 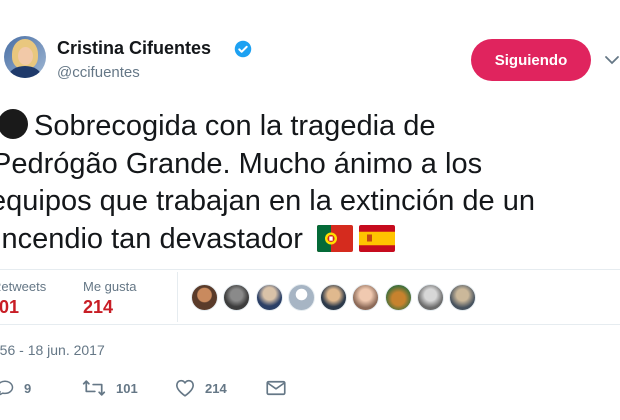 What do you see at coordinates (235, 126) in the screenshot?
I see `tweet-line: Sobrecogida con la tragedia de` at bounding box center [235, 126].